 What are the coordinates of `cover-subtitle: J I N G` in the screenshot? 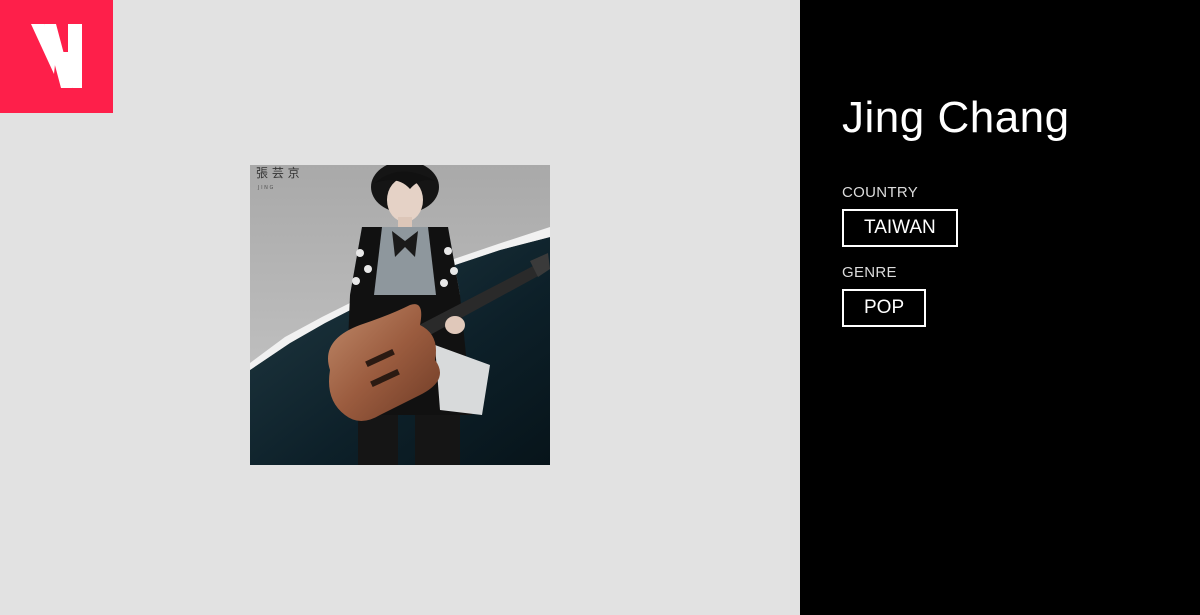 It's located at (265, 188).